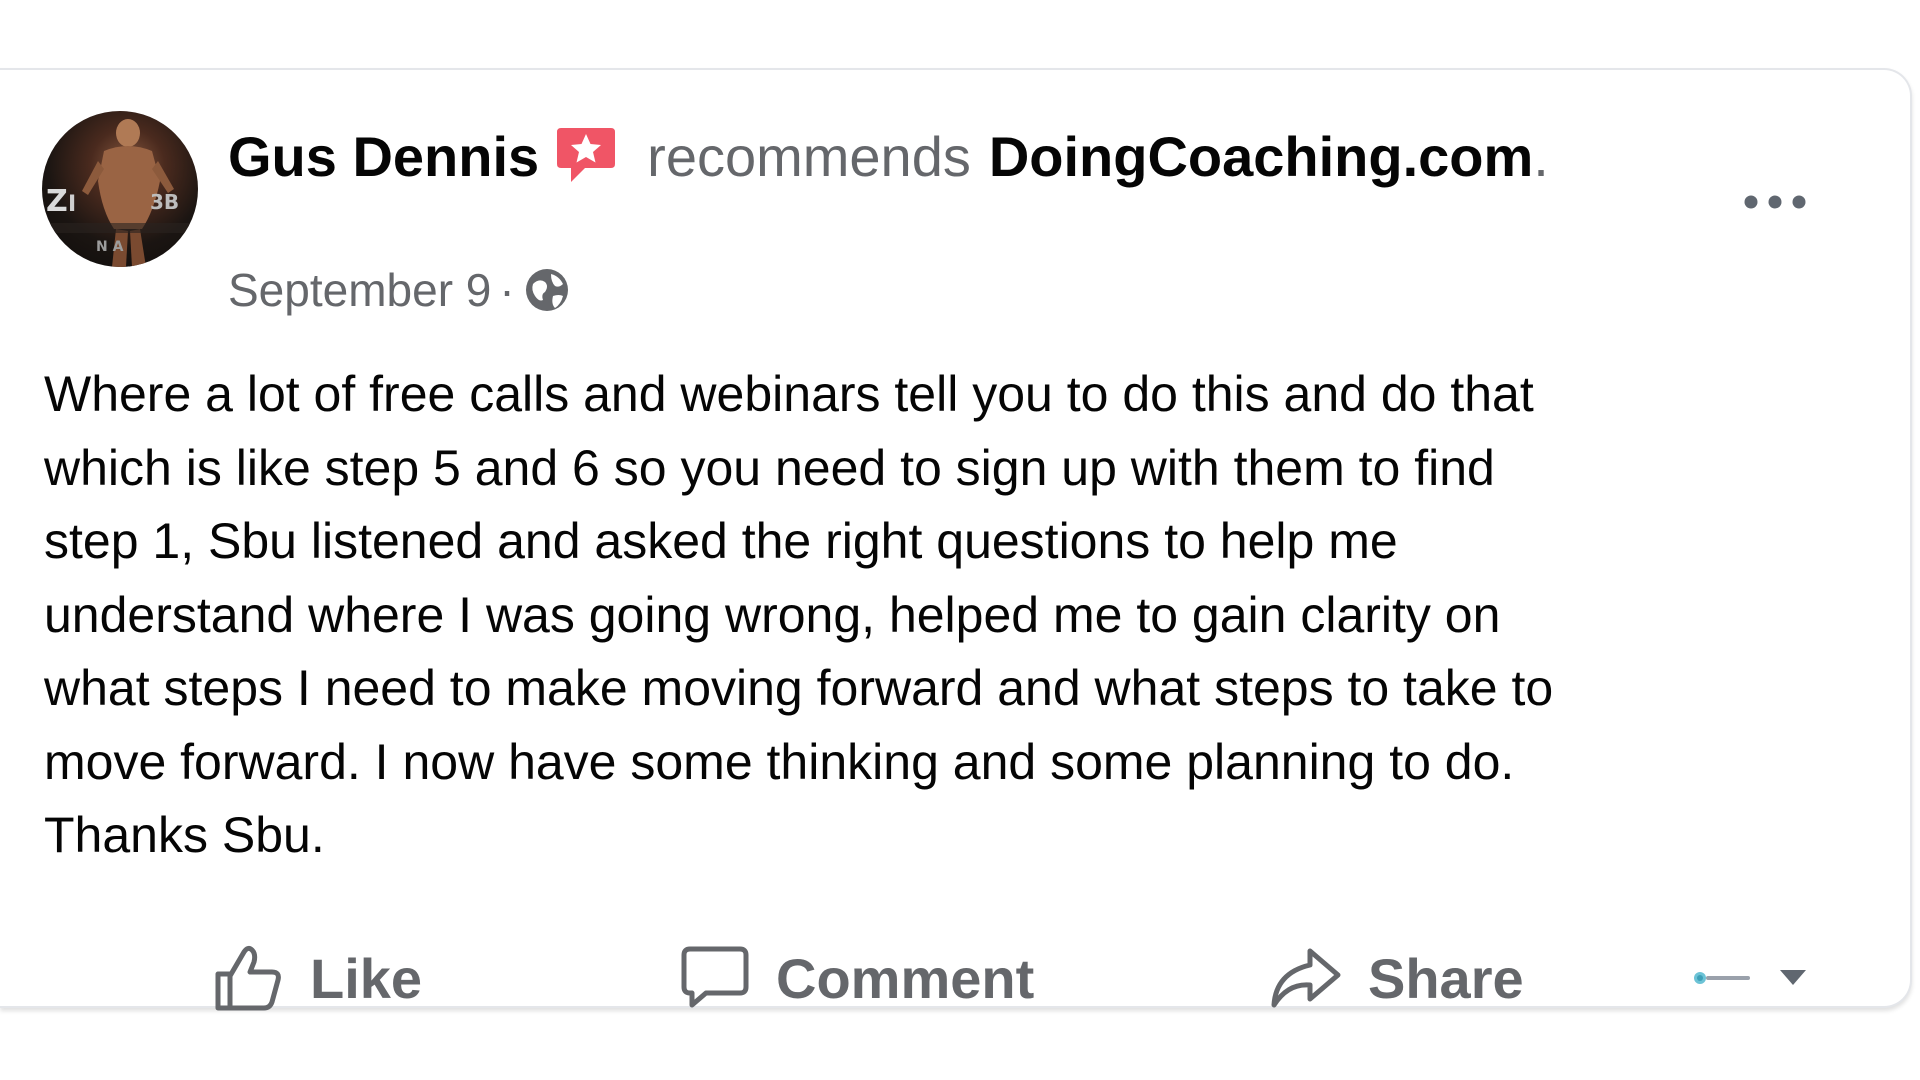  I want to click on avatar-photo: Z I 3B N A, so click(120, 193).